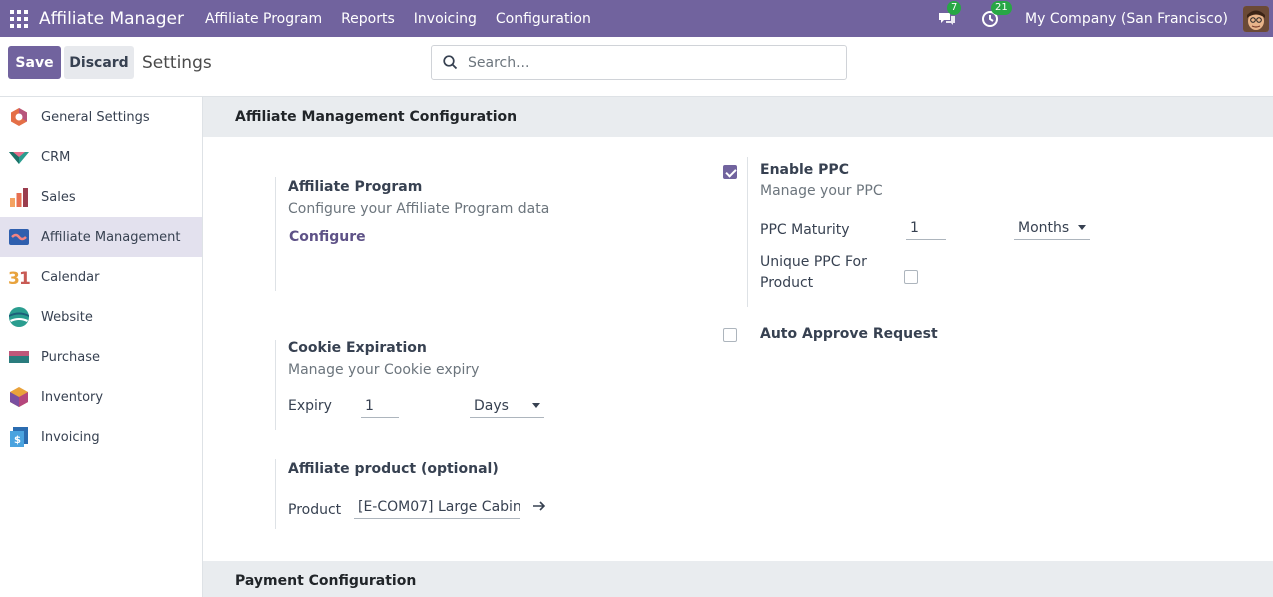 This screenshot has height=597, width=1273. What do you see at coordinates (813, 272) in the screenshot?
I see `unique-ppc-label: Unique PPC For Product` at bounding box center [813, 272].